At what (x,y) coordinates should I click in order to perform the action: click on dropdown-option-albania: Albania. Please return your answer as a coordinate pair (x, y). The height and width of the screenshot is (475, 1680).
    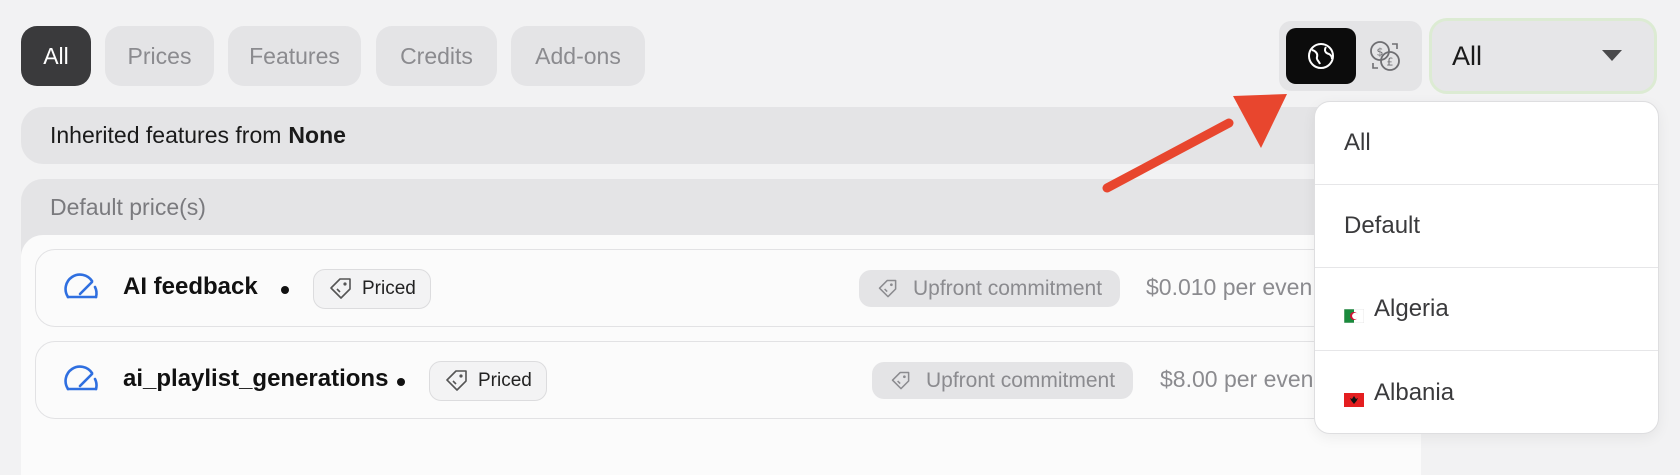
    Looking at the image, I should click on (1486, 392).